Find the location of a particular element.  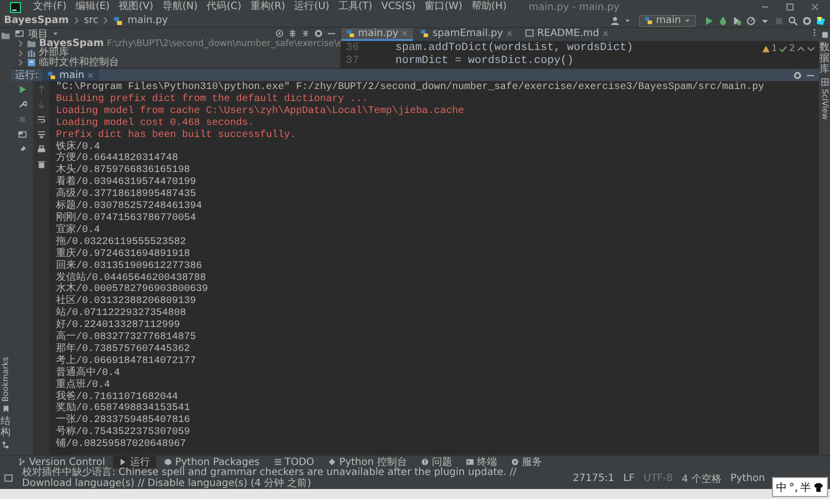

collapse-all-icon is located at coordinates (305, 33).